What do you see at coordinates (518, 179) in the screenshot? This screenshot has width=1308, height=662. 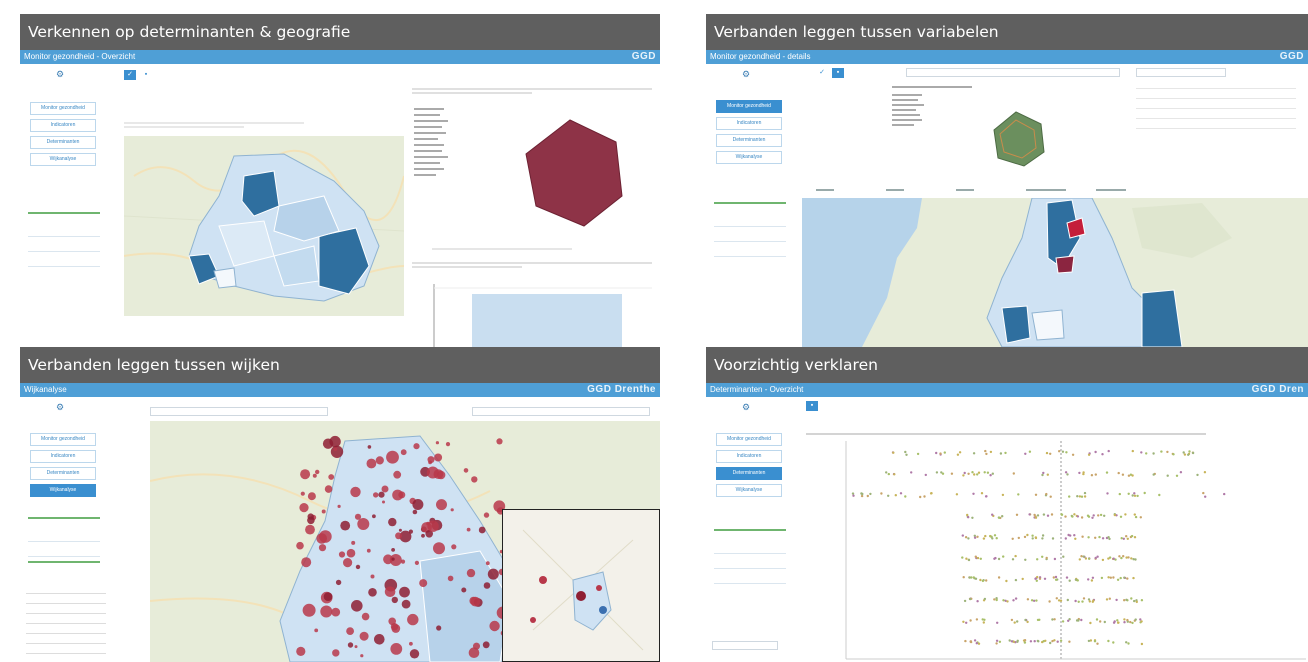 I see `radar-chart` at bounding box center [518, 179].